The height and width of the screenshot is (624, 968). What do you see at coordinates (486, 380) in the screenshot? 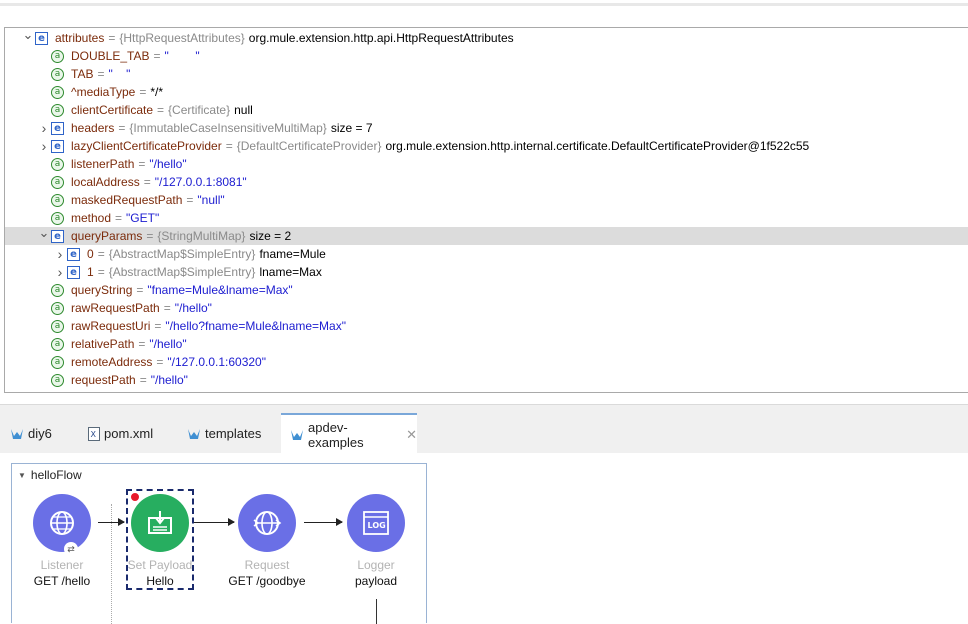
I see `variable-row: a requestPath = "/hello"` at bounding box center [486, 380].